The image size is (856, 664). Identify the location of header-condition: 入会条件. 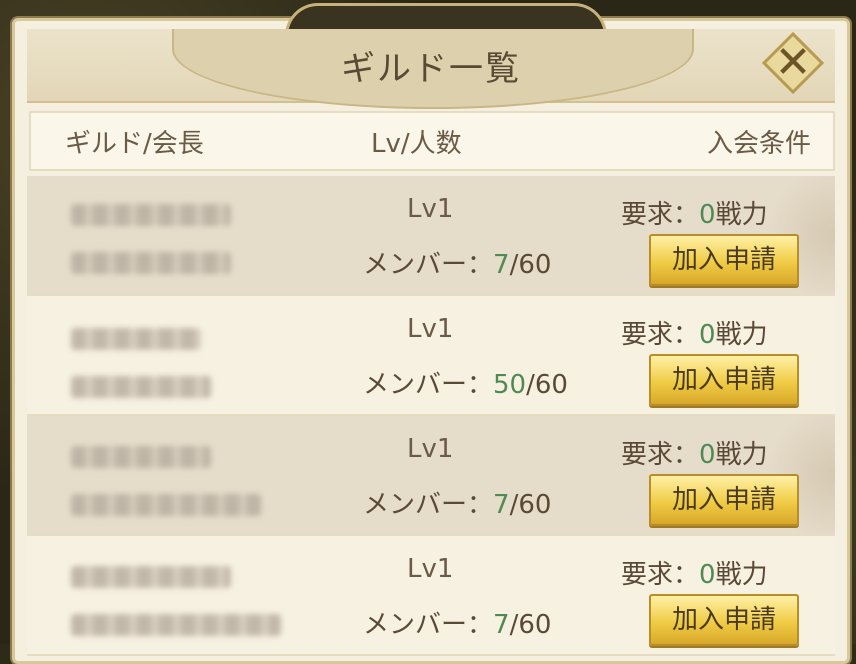
(758, 144).